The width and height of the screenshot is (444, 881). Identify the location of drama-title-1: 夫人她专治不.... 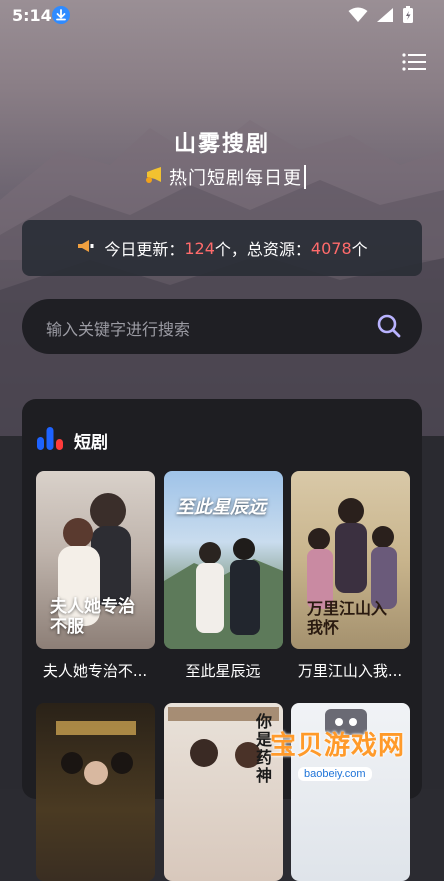
(95, 670).